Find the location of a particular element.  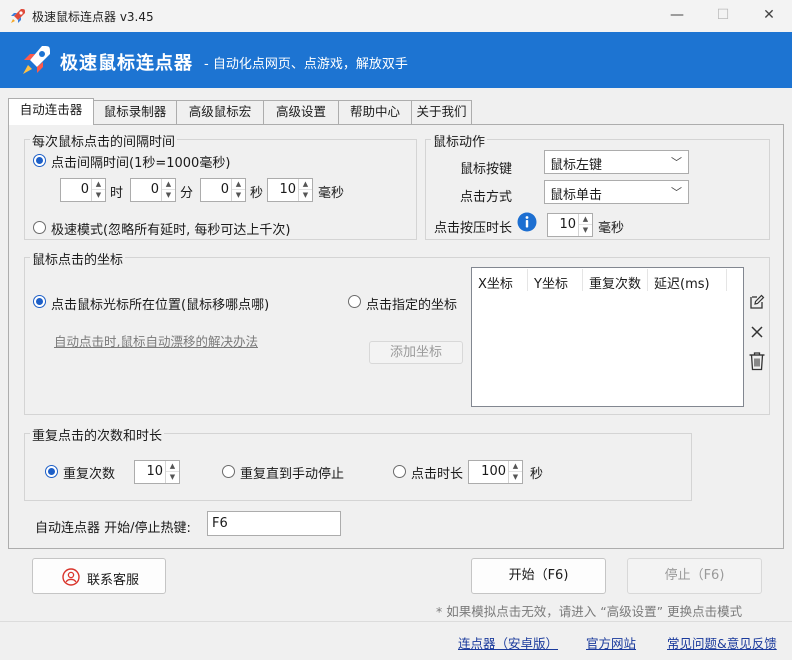

minimize-button: — is located at coordinates (677, 16).